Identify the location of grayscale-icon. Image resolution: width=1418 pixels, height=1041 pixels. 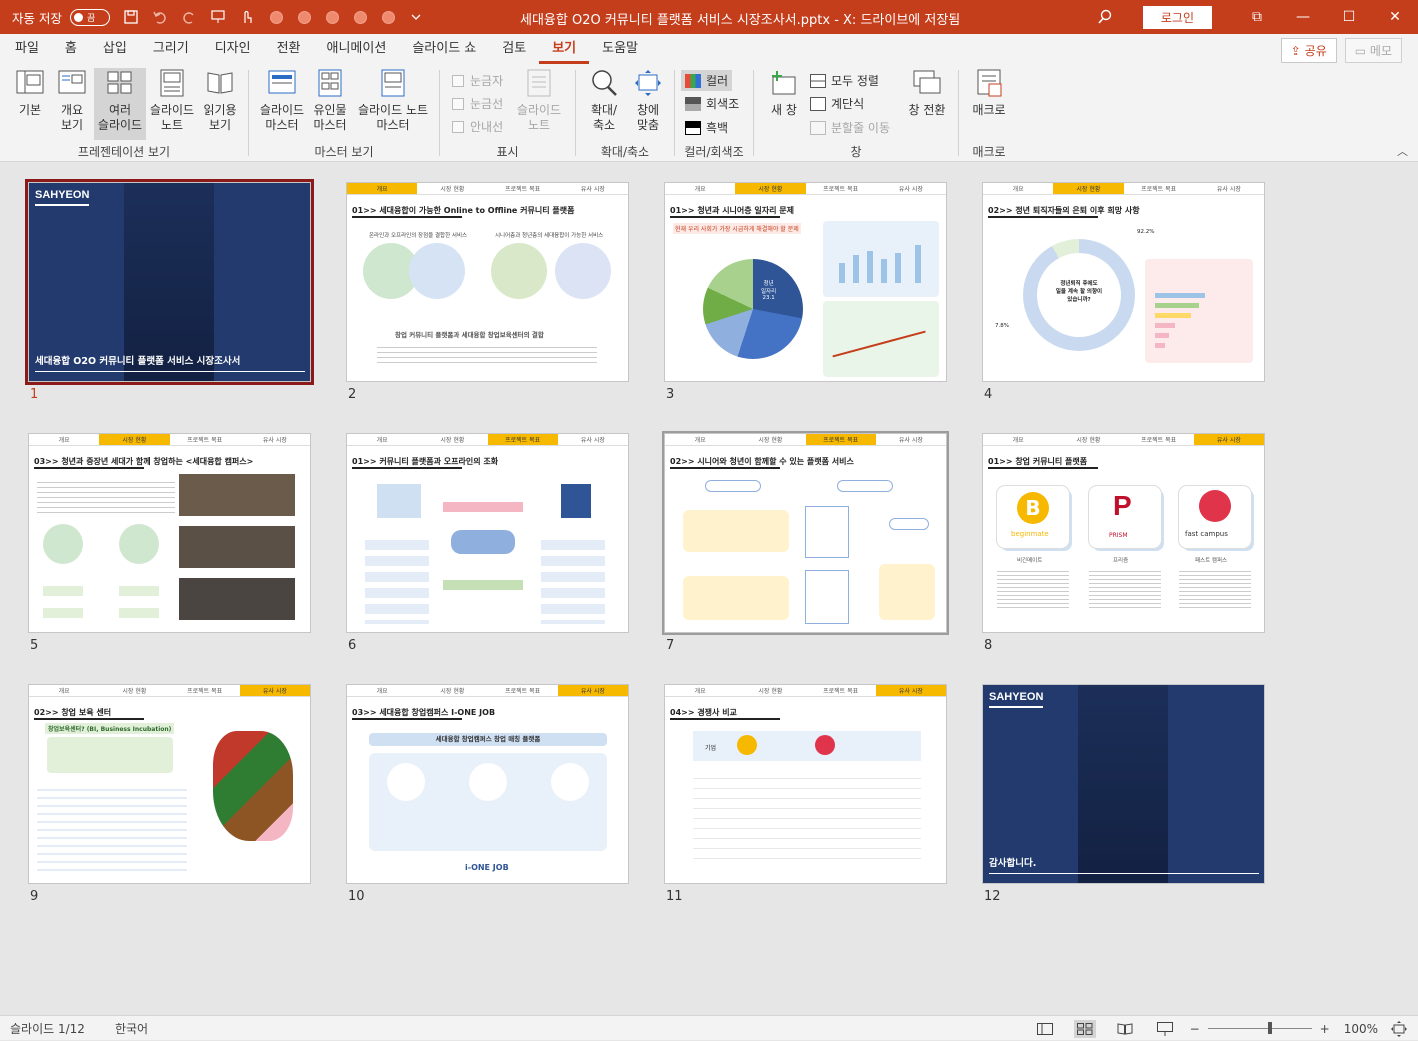
(693, 103).